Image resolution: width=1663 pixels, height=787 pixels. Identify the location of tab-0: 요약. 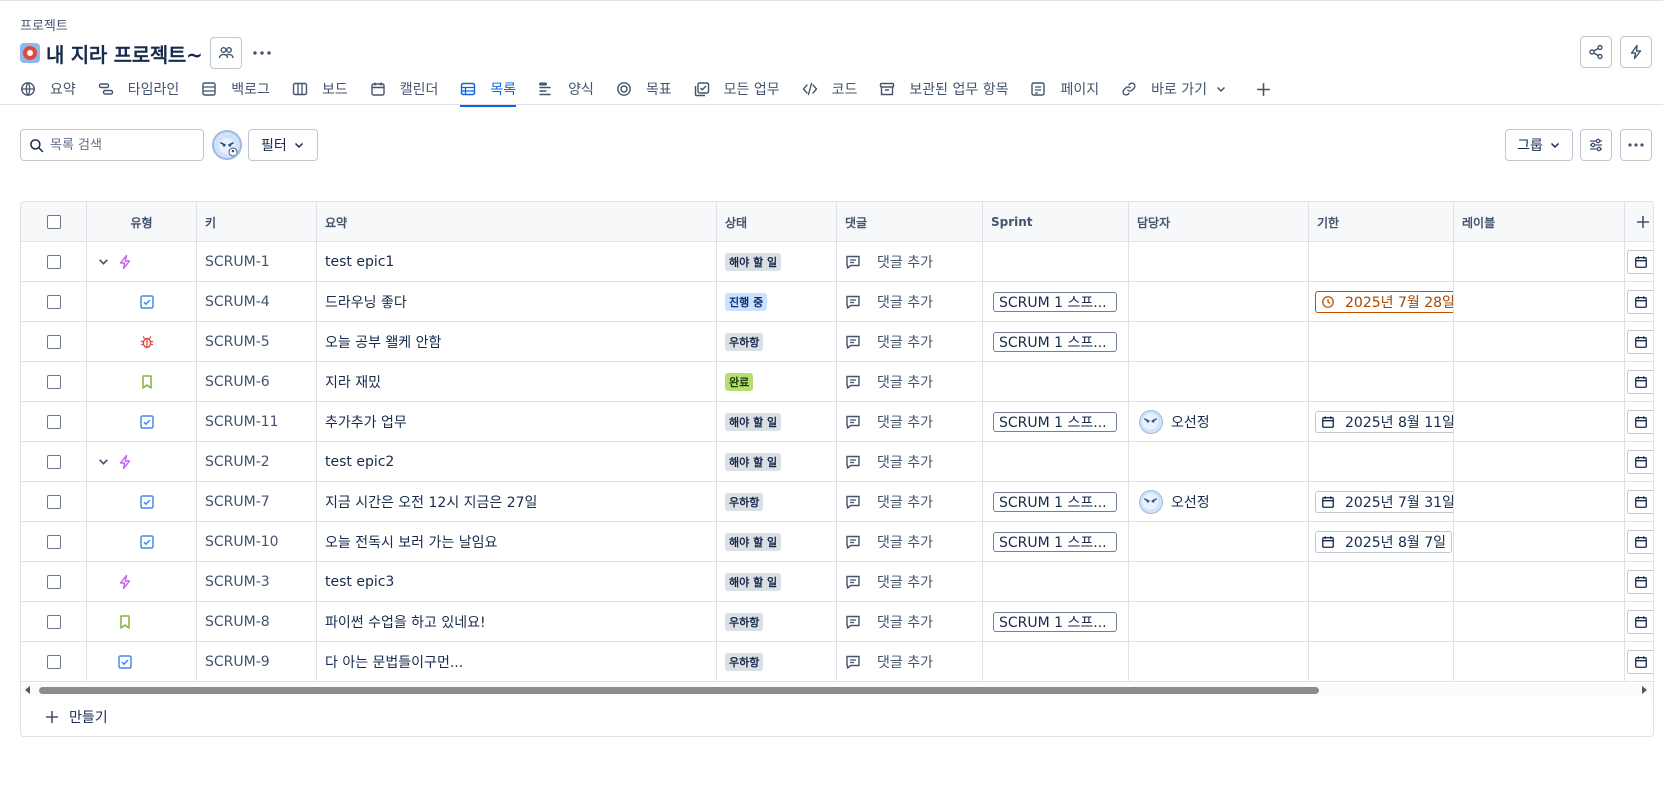
(48, 89).